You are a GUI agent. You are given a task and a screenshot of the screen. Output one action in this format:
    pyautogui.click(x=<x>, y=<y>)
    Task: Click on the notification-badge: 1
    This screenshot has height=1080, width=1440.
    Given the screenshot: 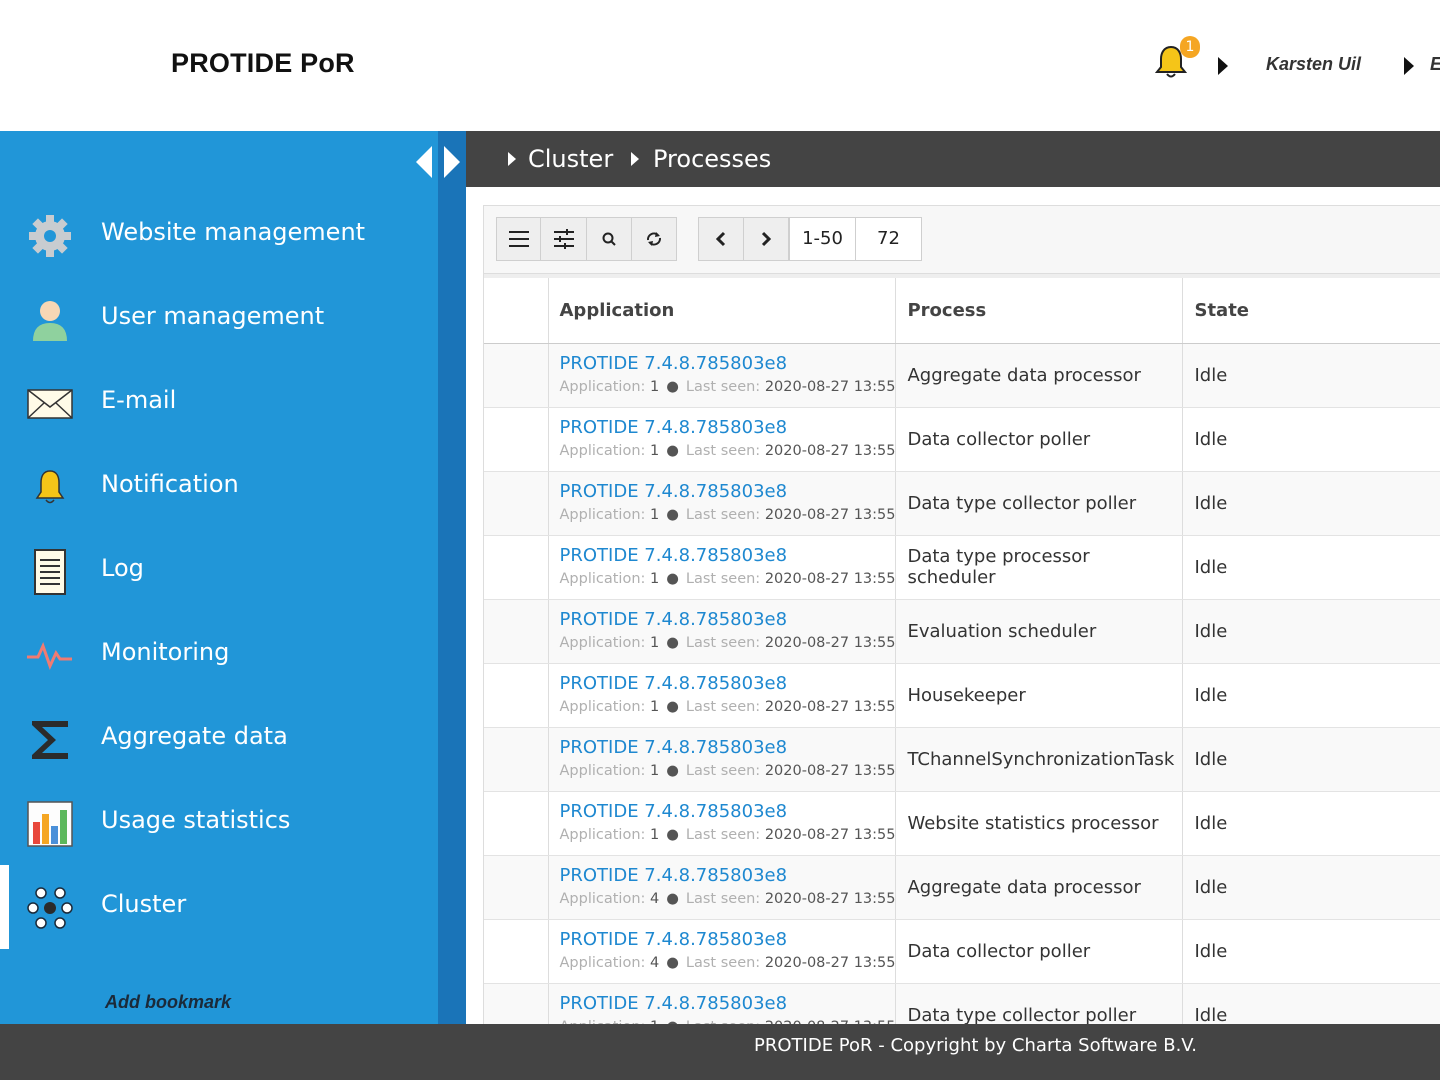 What is the action you would take?
    pyautogui.click(x=1190, y=47)
    